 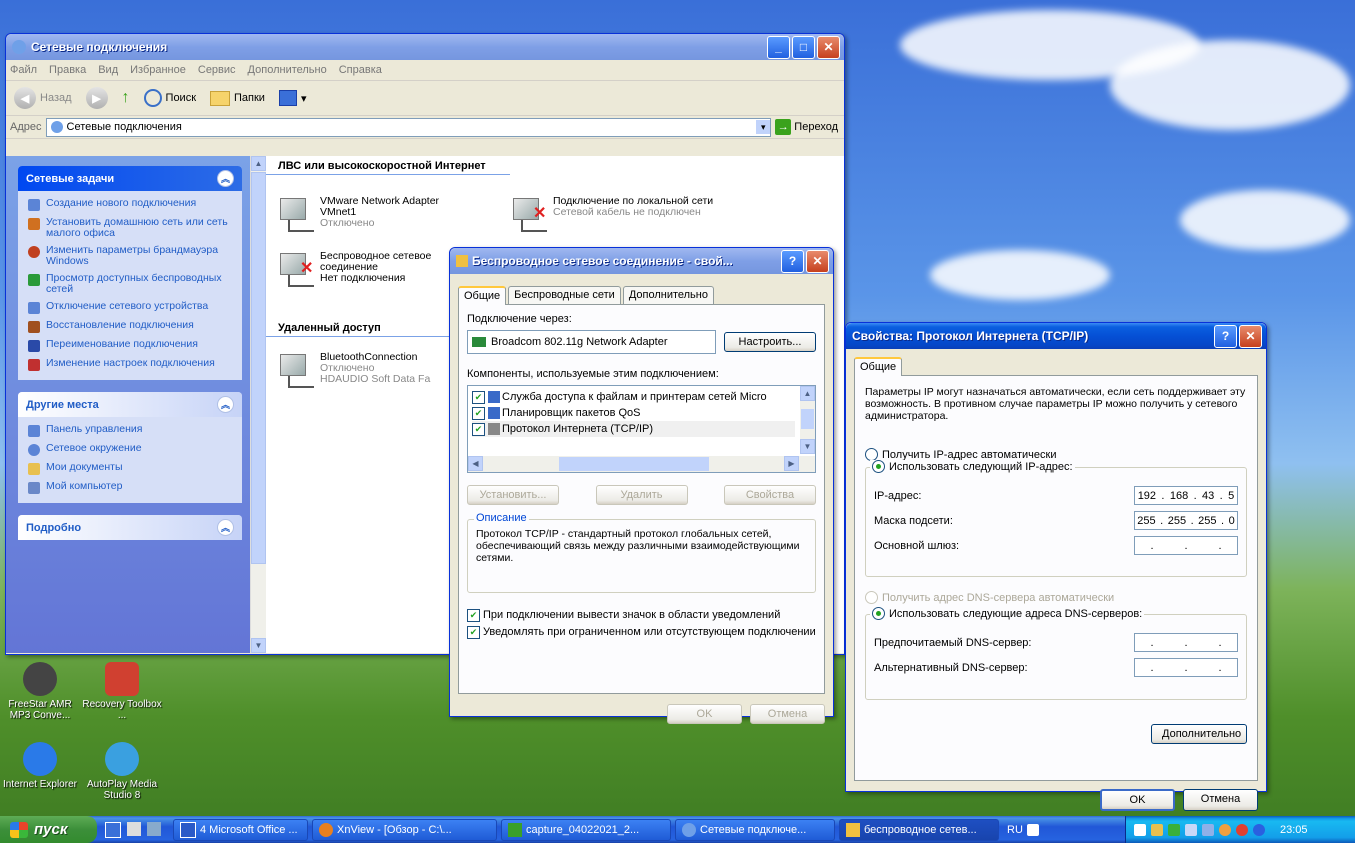 I want to click on scroll-down-icon: ▼, so click(x=258, y=645).